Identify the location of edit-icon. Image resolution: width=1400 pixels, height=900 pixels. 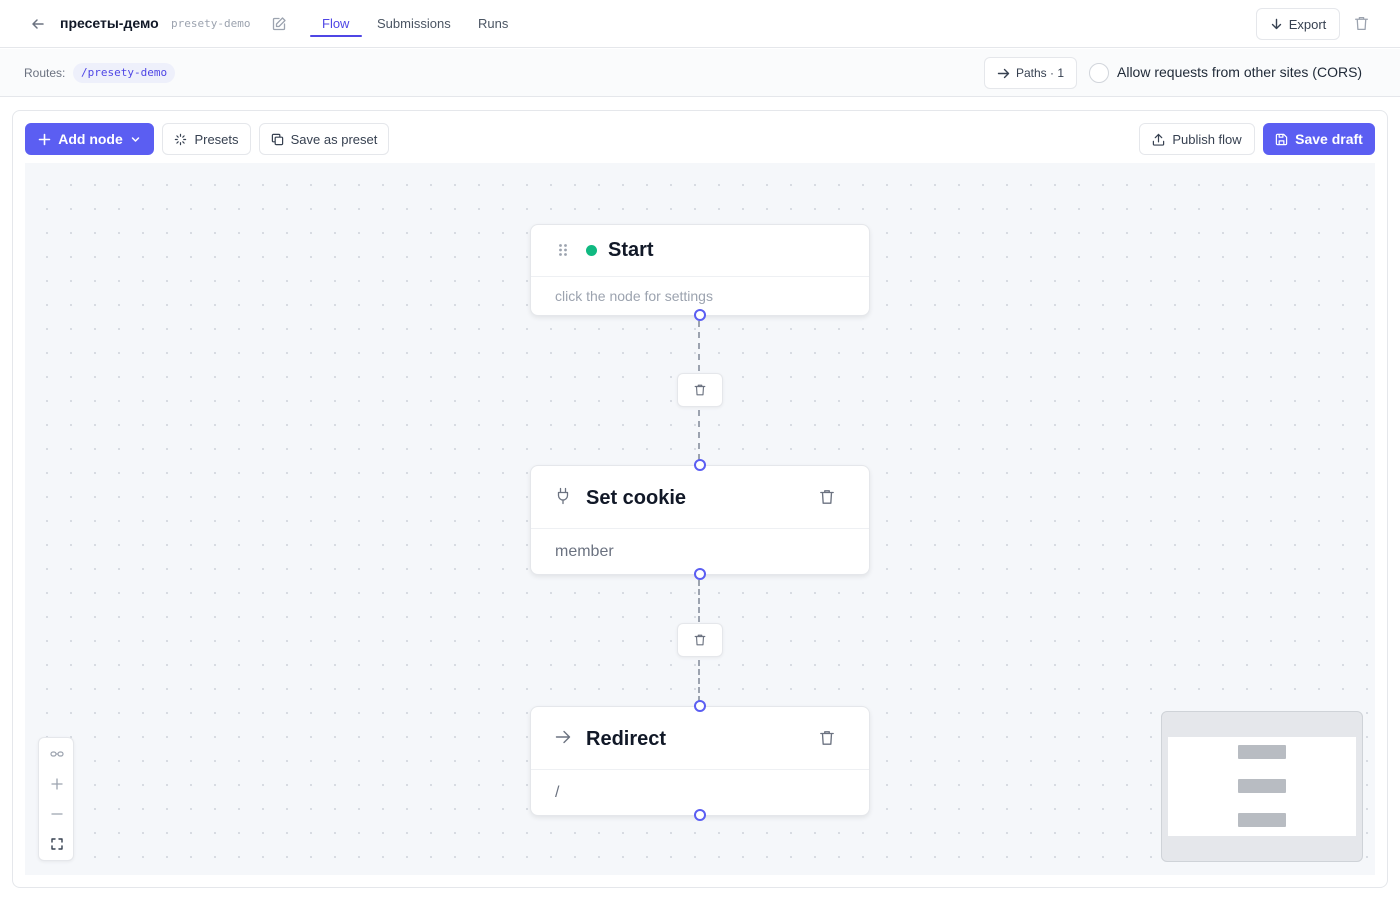
(279, 24).